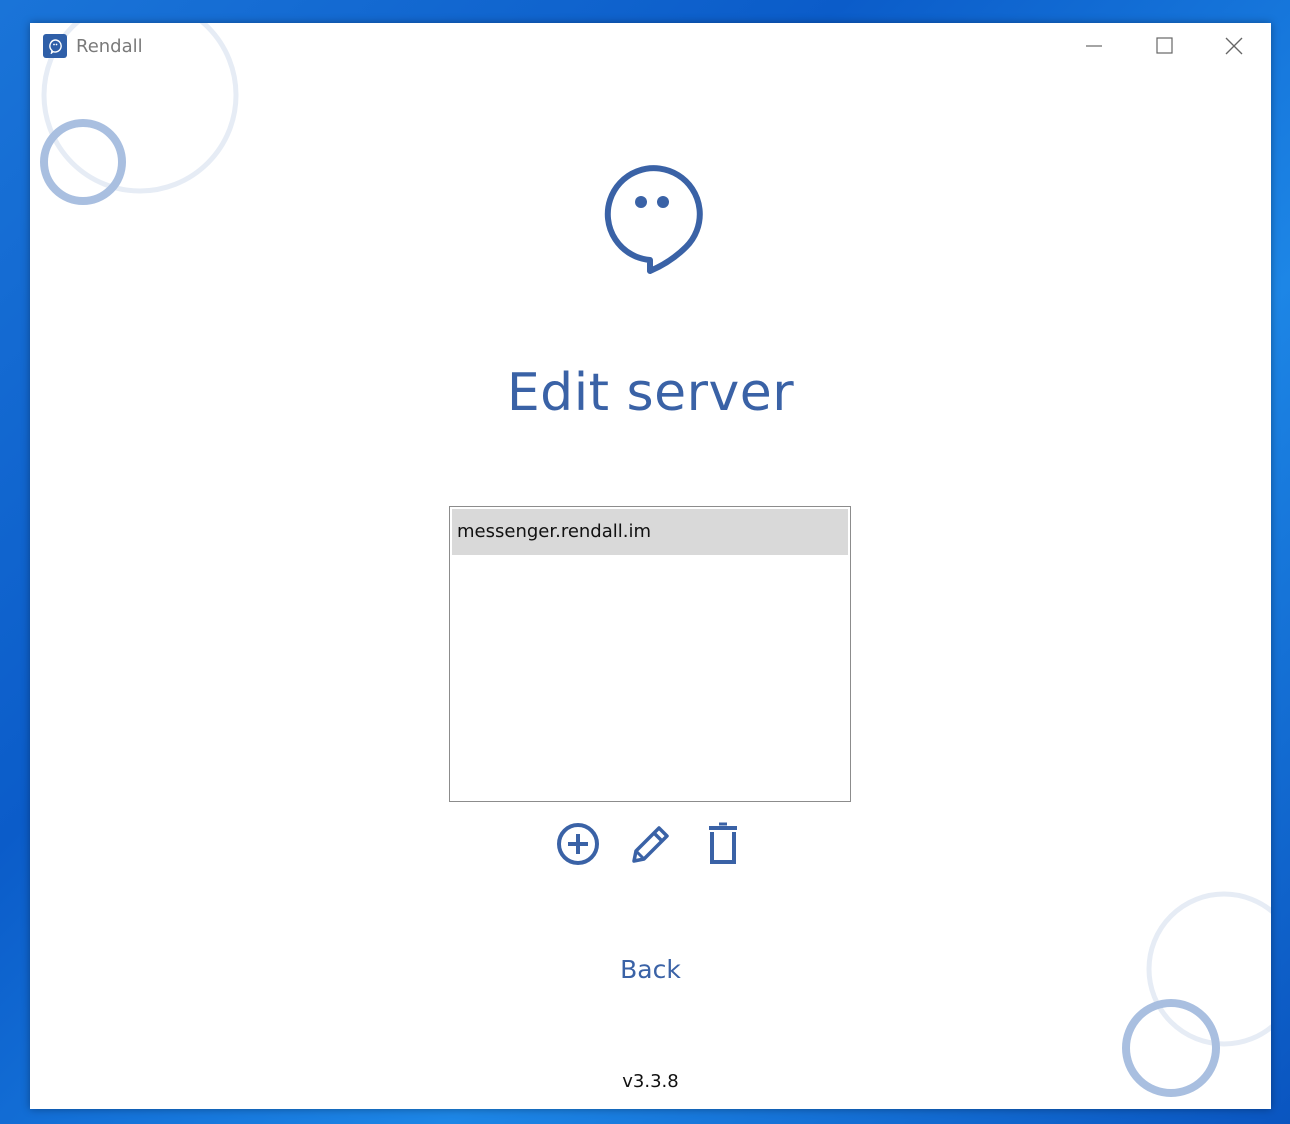  What do you see at coordinates (650, 46) in the screenshot?
I see `title-bar: Rendall` at bounding box center [650, 46].